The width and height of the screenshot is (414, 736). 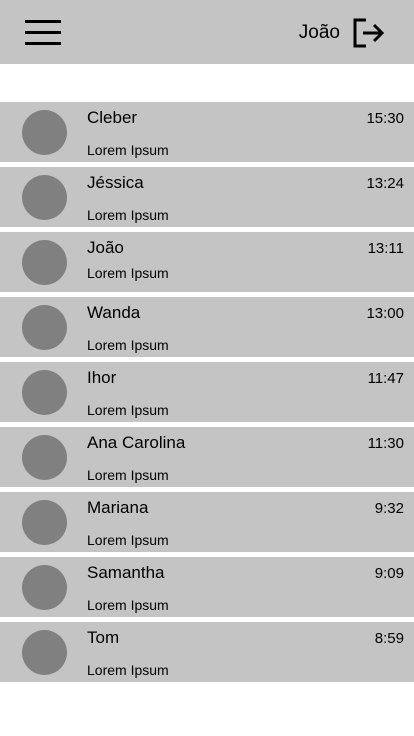 What do you see at coordinates (385, 248) in the screenshot?
I see `message-time: 13:11` at bounding box center [385, 248].